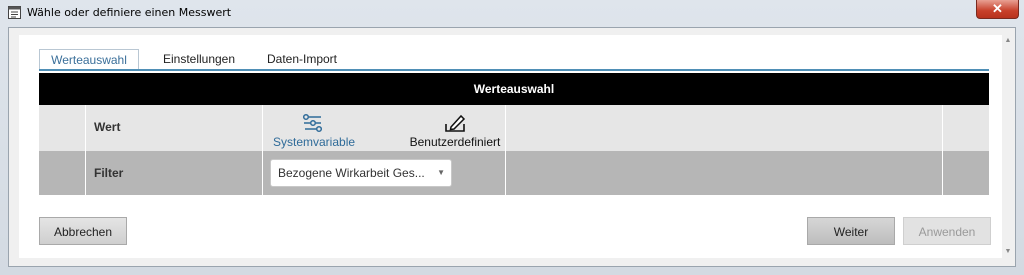  Describe the element at coordinates (1008, 41) in the screenshot. I see `scroll-up-icon: ▲` at that location.